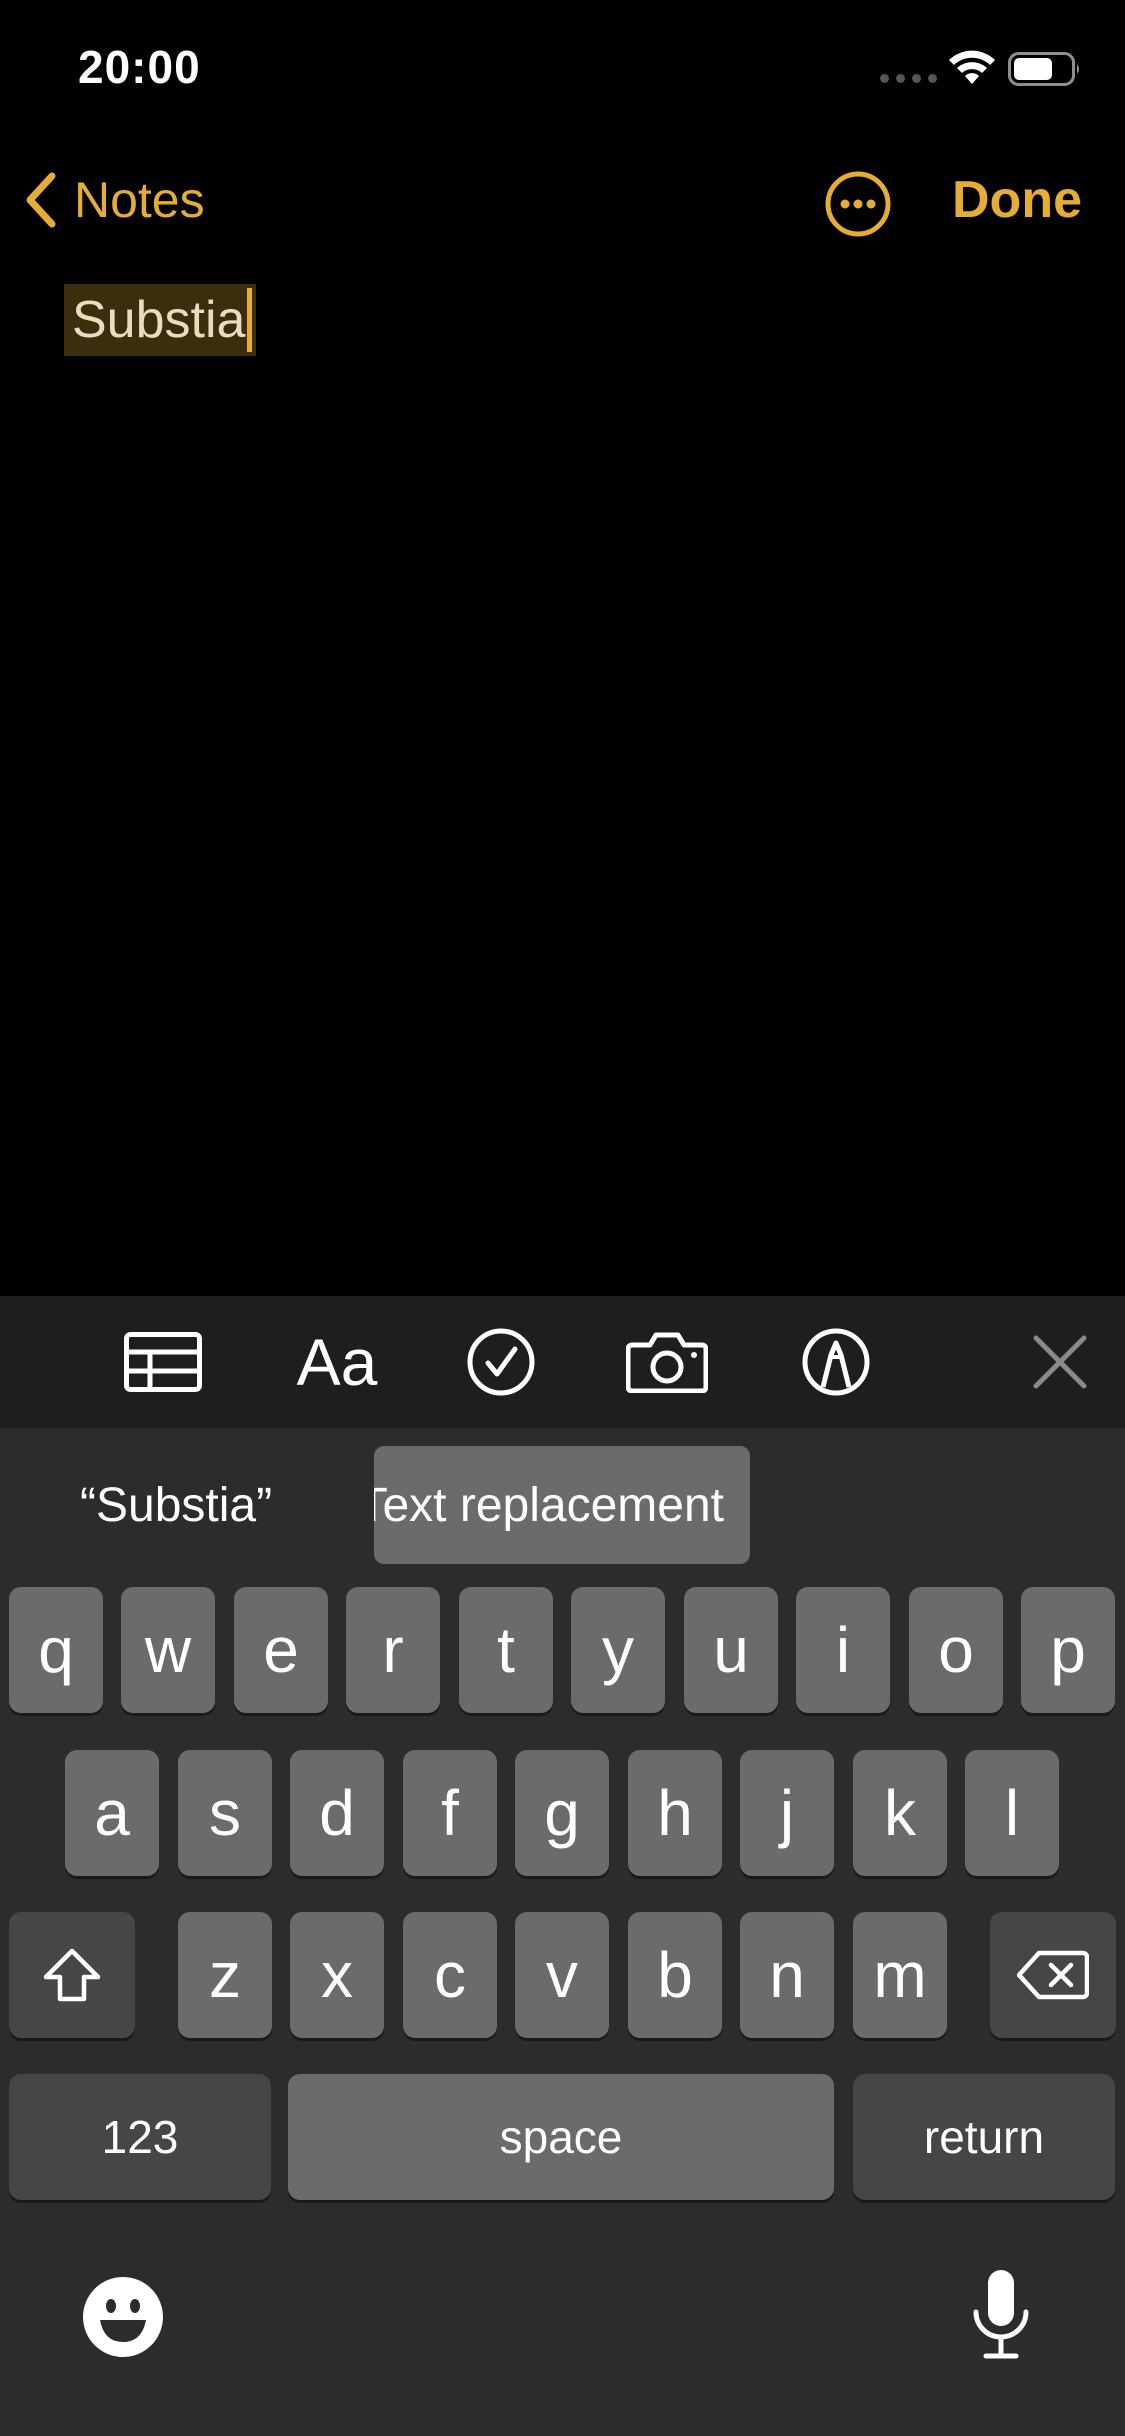 The width and height of the screenshot is (1125, 2436). I want to click on shift-key, so click(72, 1975).